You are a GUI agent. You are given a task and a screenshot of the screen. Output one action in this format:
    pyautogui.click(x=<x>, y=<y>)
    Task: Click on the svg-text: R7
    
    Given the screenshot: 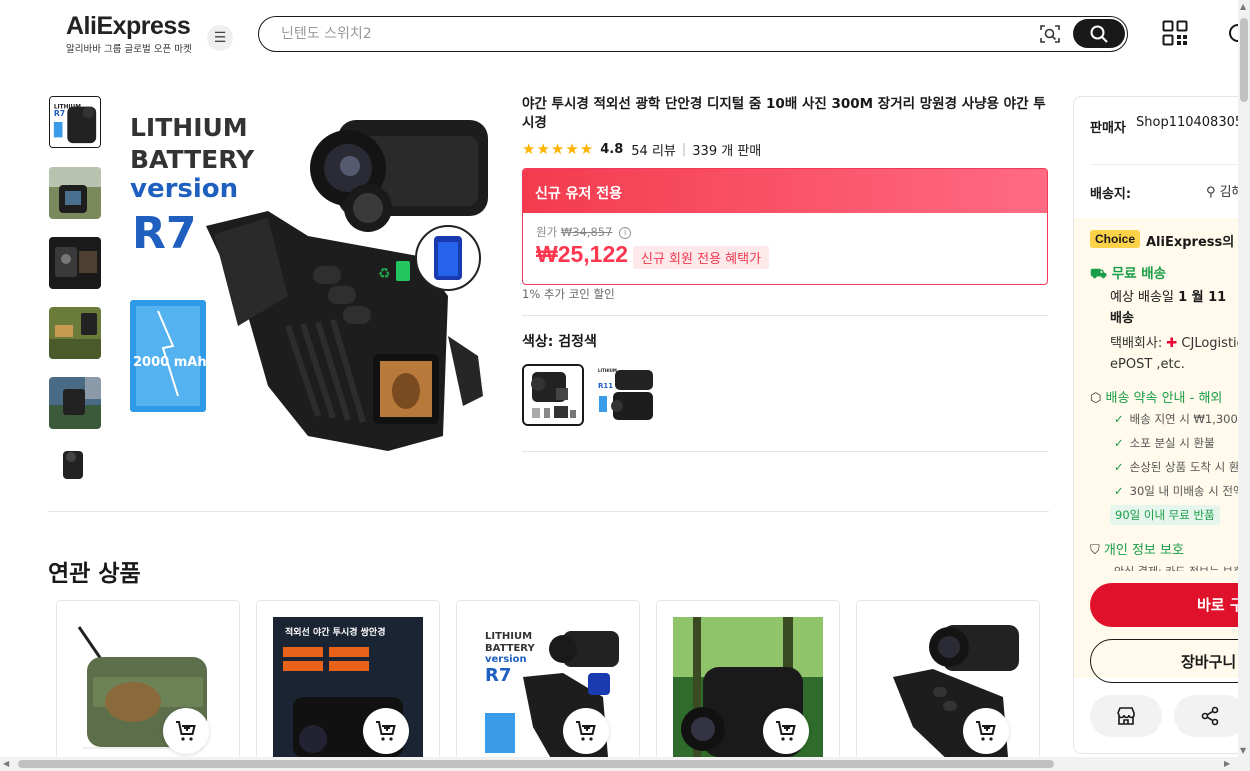 What is the action you would take?
    pyautogui.click(x=59, y=113)
    